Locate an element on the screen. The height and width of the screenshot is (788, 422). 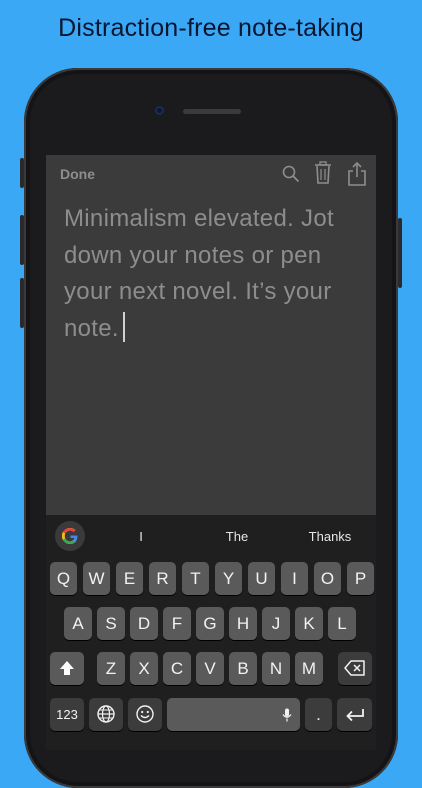
globe-key is located at coordinates (106, 714).